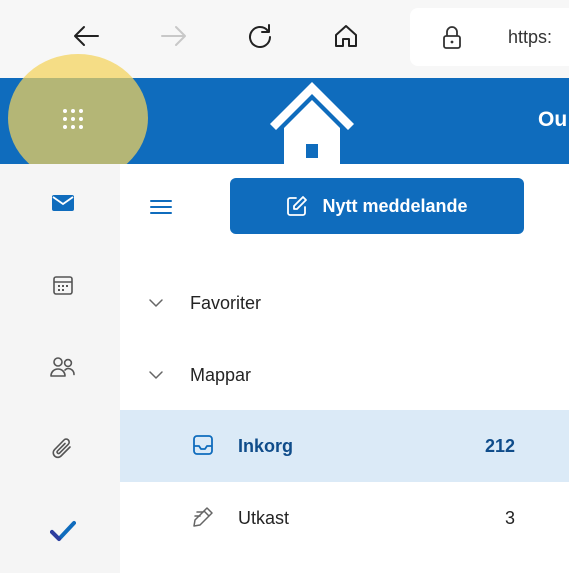 The image size is (569, 573). Describe the element at coordinates (297, 206) in the screenshot. I see `compose-icon` at that location.